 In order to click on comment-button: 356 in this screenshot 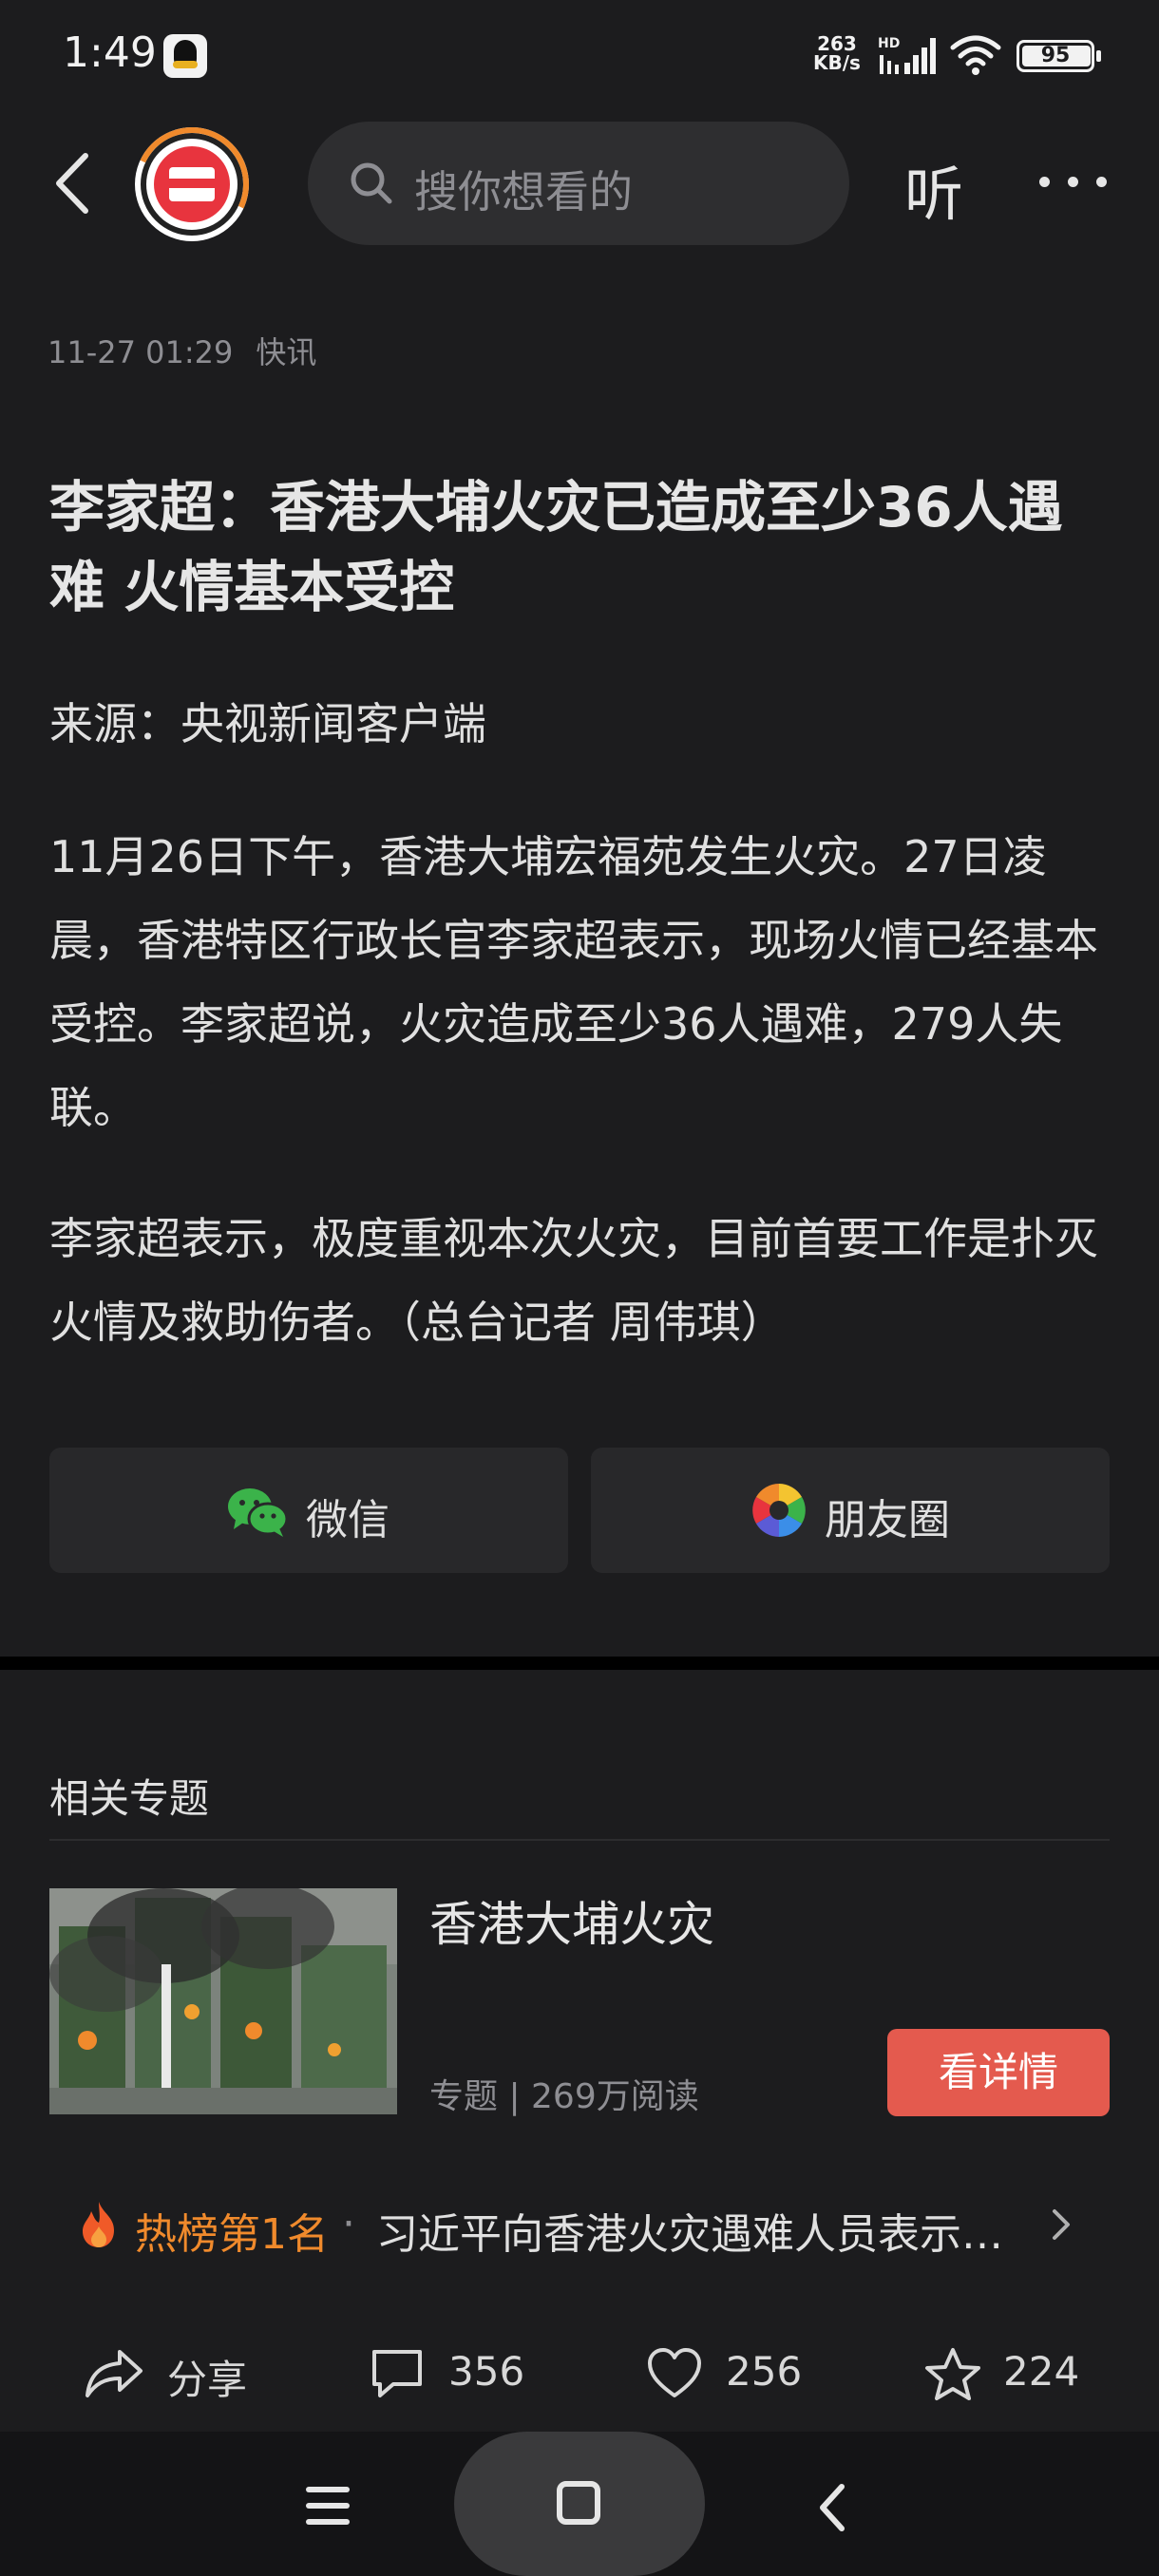, I will do `click(454, 2373)`.